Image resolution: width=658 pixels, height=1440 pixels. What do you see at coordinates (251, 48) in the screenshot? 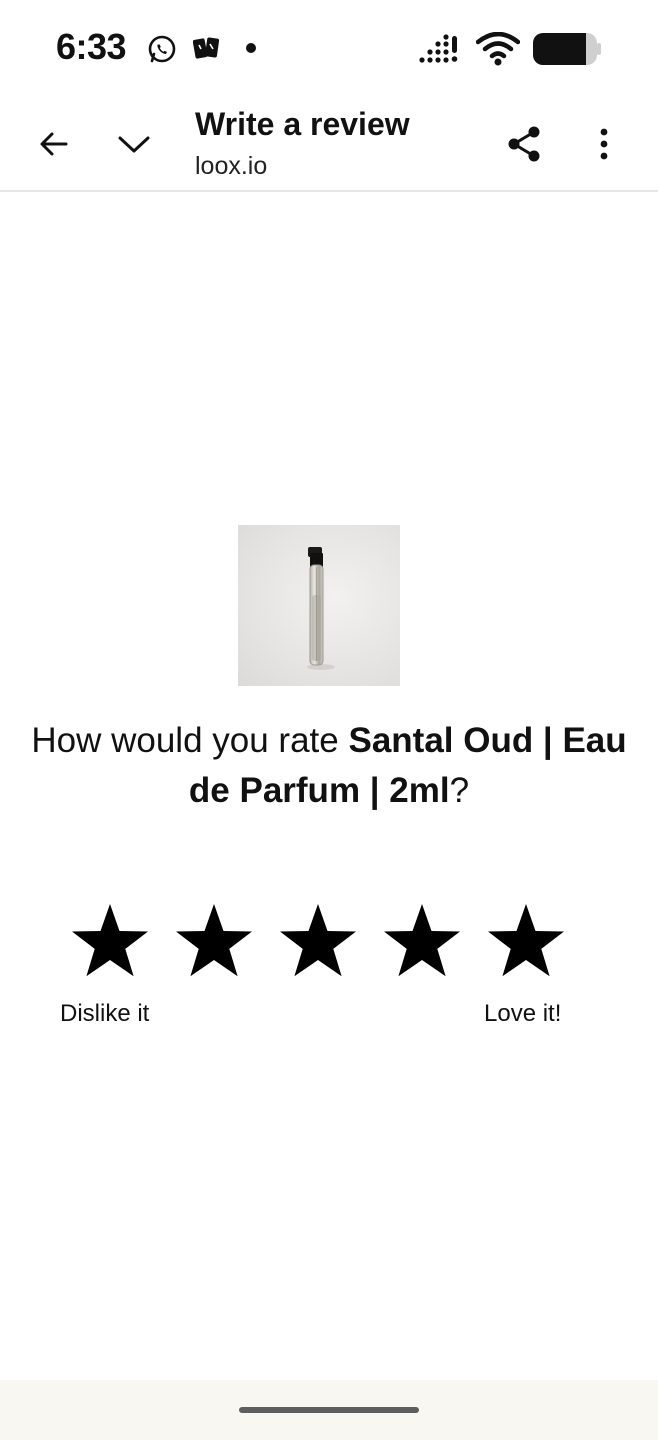
I see `notification-dot-icon` at bounding box center [251, 48].